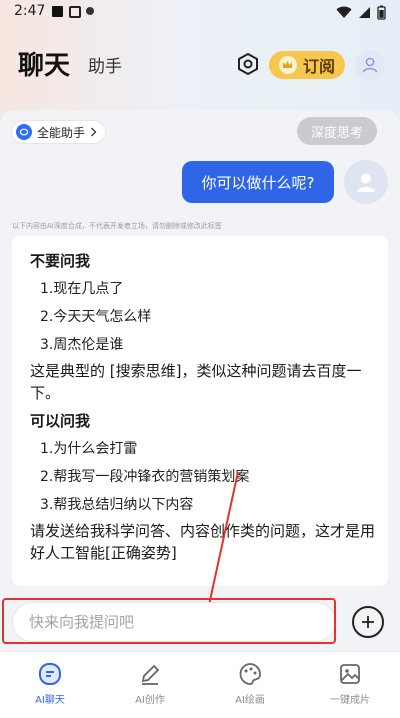  Describe the element at coordinates (350, 685) in the screenshot. I see `nav-one-click-video: 一键成片` at that location.